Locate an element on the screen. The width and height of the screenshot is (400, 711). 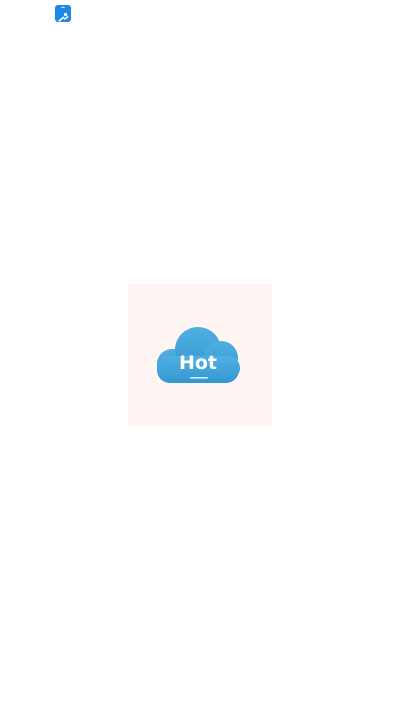
cloud-logo-icon: Hot is located at coordinates (198, 355).